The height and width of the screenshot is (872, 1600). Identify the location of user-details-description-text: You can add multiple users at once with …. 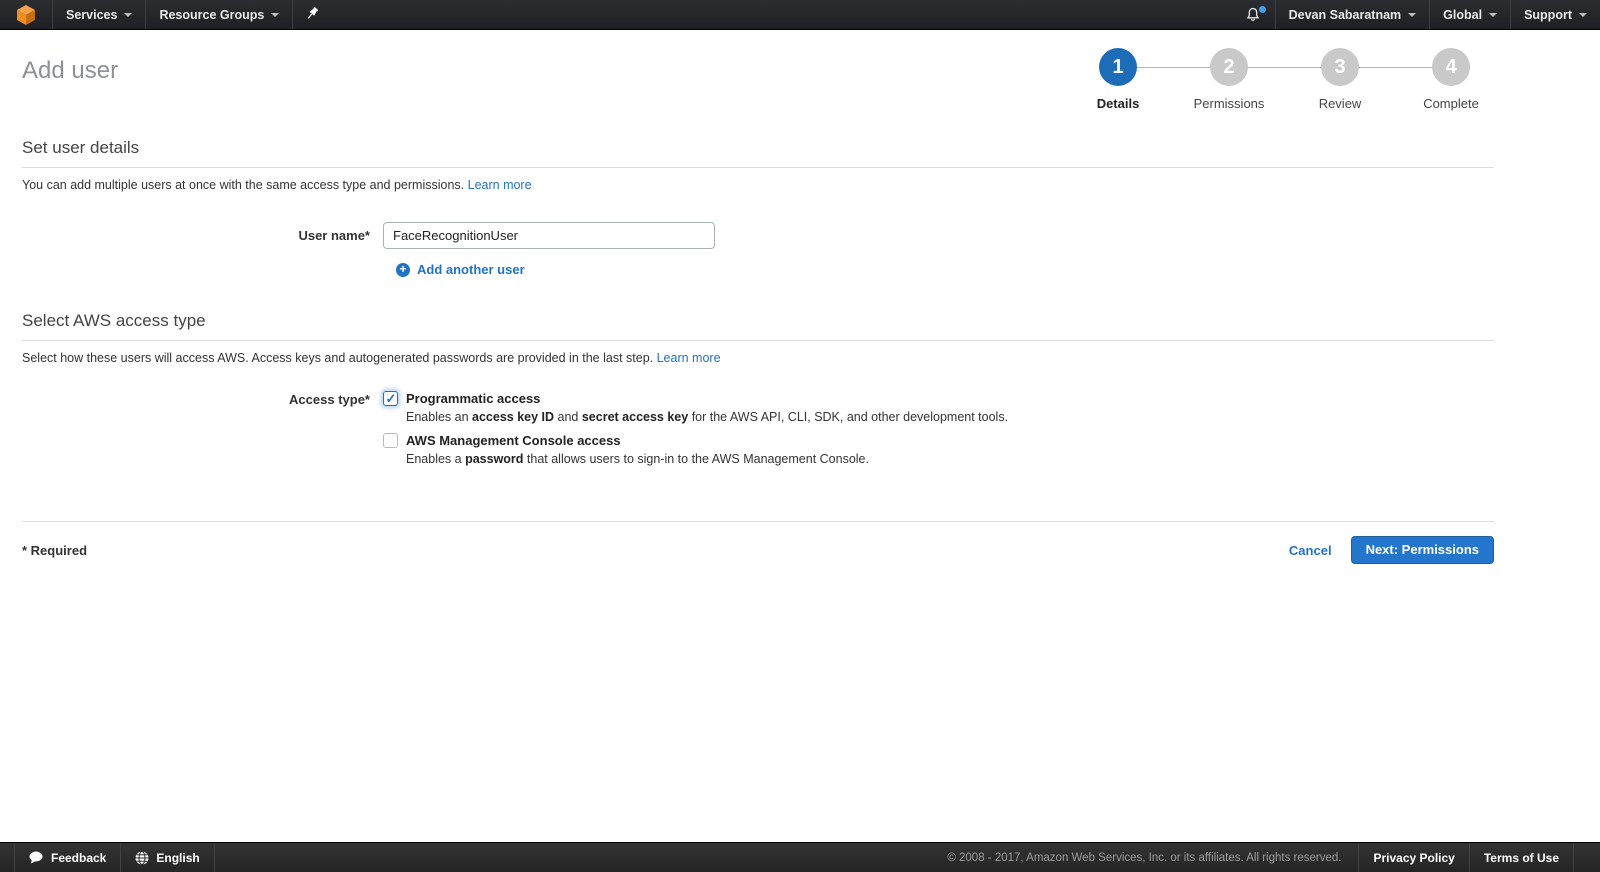
(243, 185).